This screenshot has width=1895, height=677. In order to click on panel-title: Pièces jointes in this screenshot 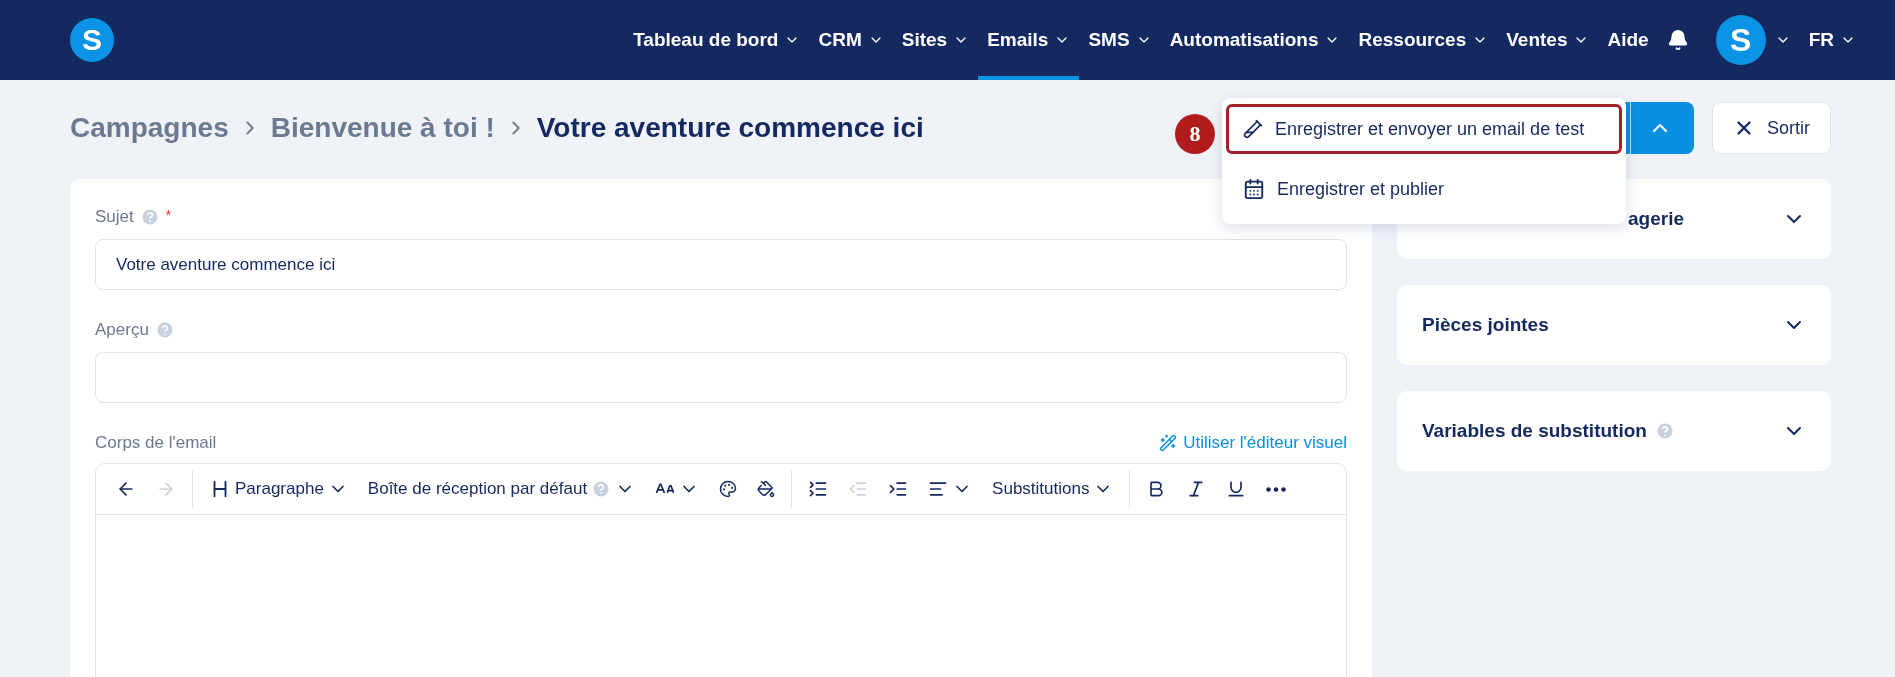, I will do `click(1485, 325)`.